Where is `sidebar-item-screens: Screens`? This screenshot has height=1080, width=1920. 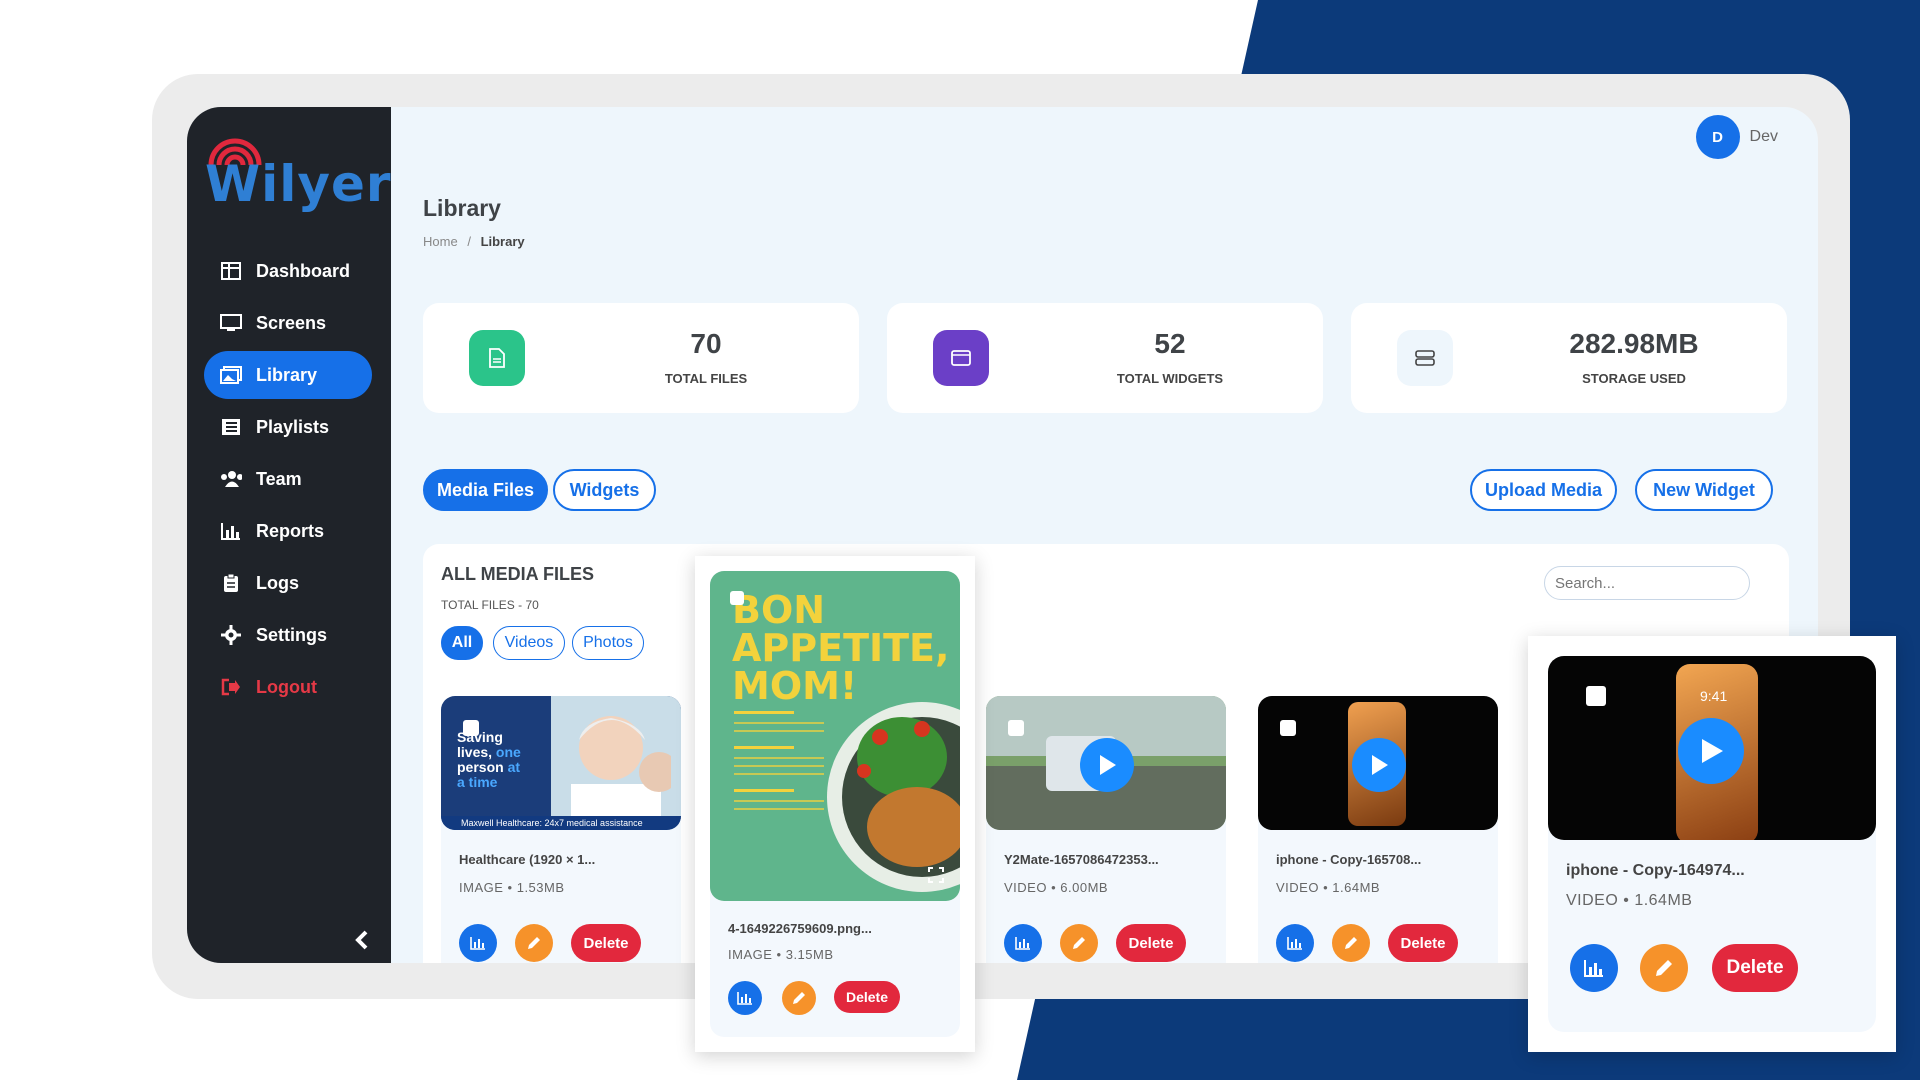
sidebar-item-screens: Screens is located at coordinates (288, 323).